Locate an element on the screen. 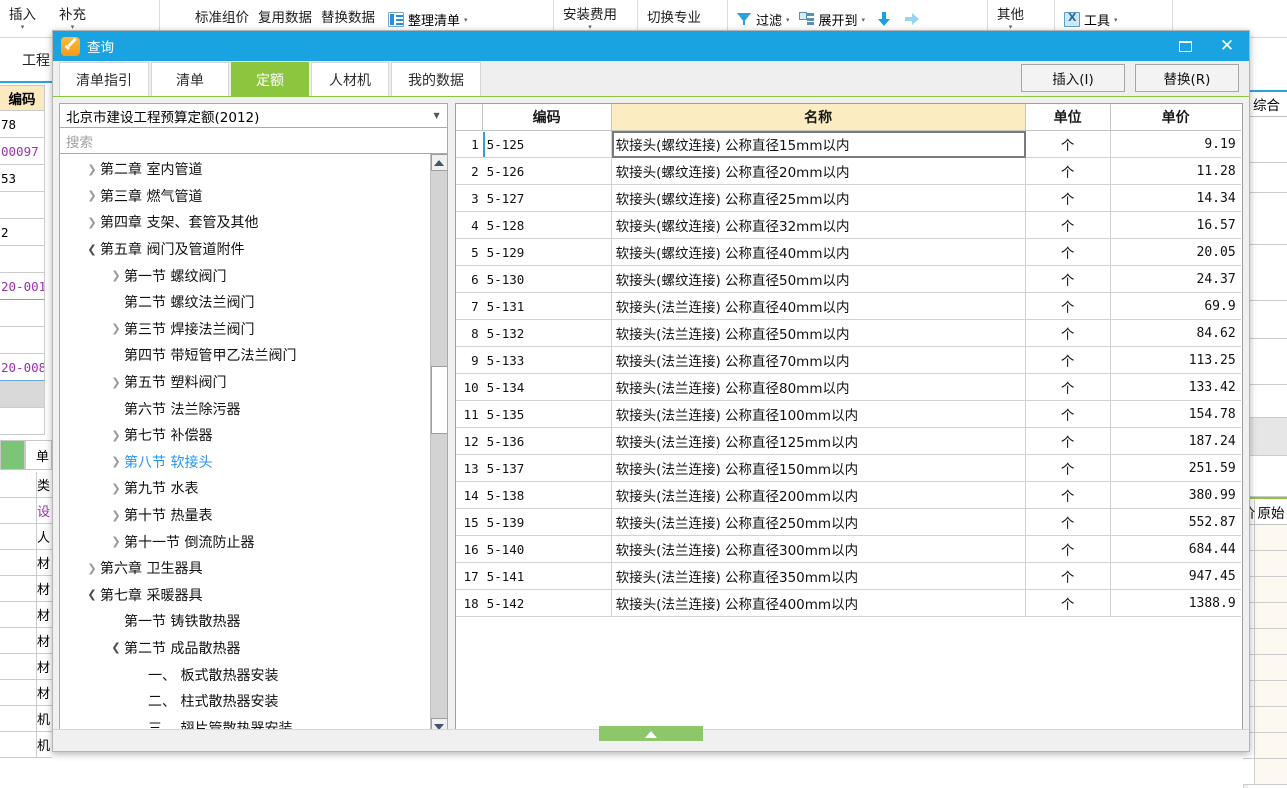 The image size is (1287, 788). row-price: 133.42 is located at coordinates (1175, 387).